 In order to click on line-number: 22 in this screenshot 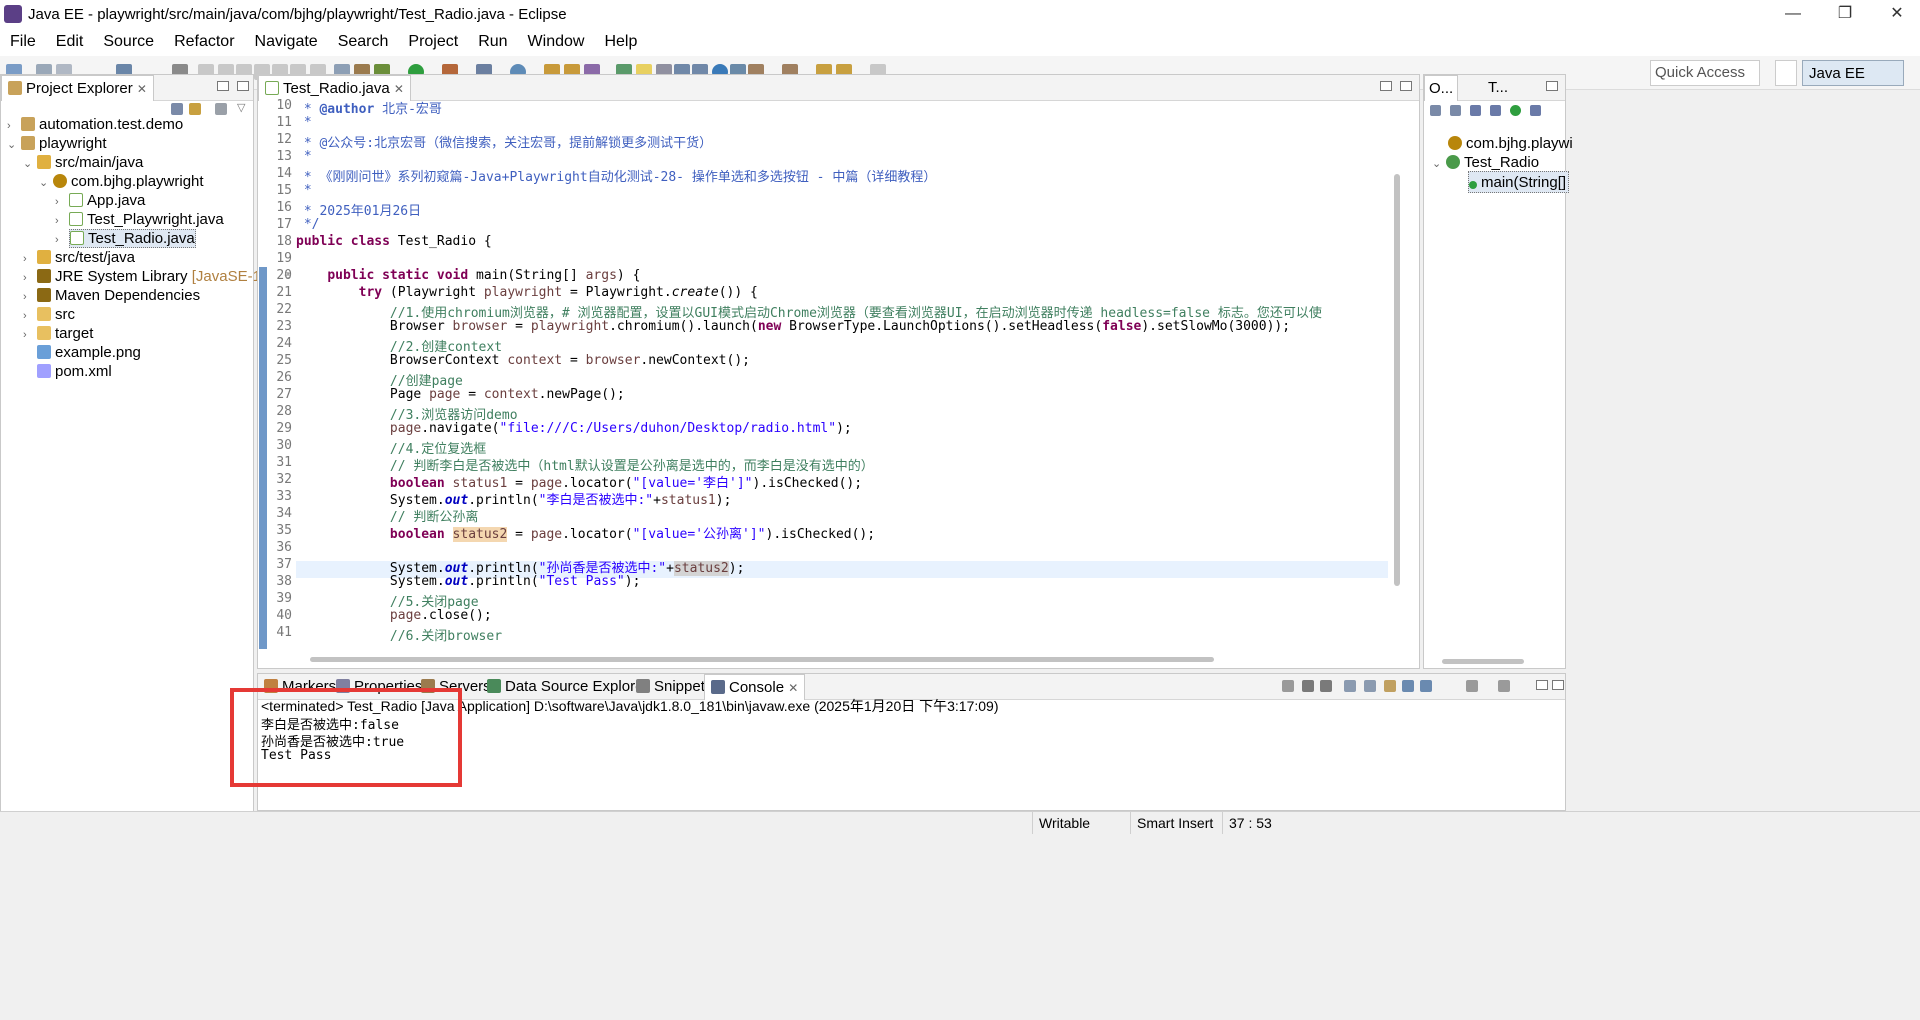, I will do `click(284, 309)`.